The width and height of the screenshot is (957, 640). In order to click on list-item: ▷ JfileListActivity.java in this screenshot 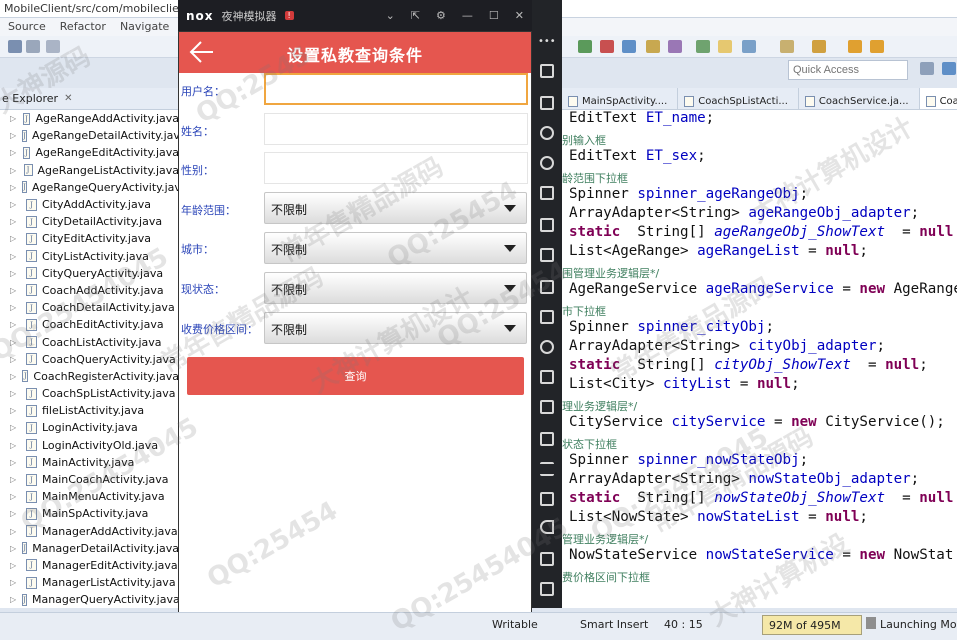, I will do `click(89, 410)`.